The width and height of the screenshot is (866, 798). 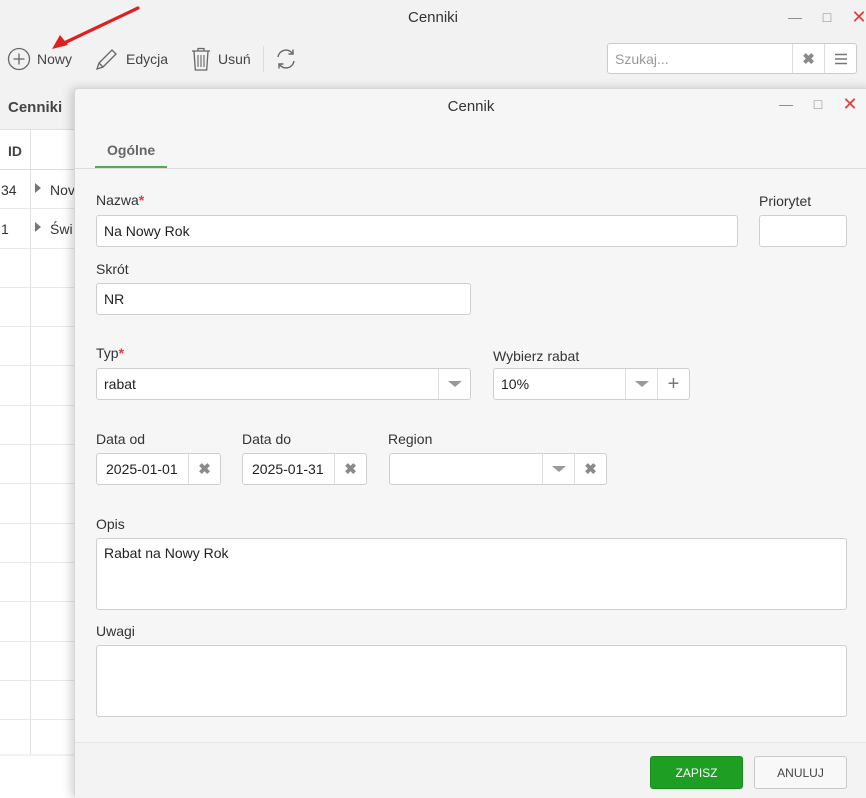 What do you see at coordinates (515, 384) in the screenshot?
I see `rabat-value: 10%` at bounding box center [515, 384].